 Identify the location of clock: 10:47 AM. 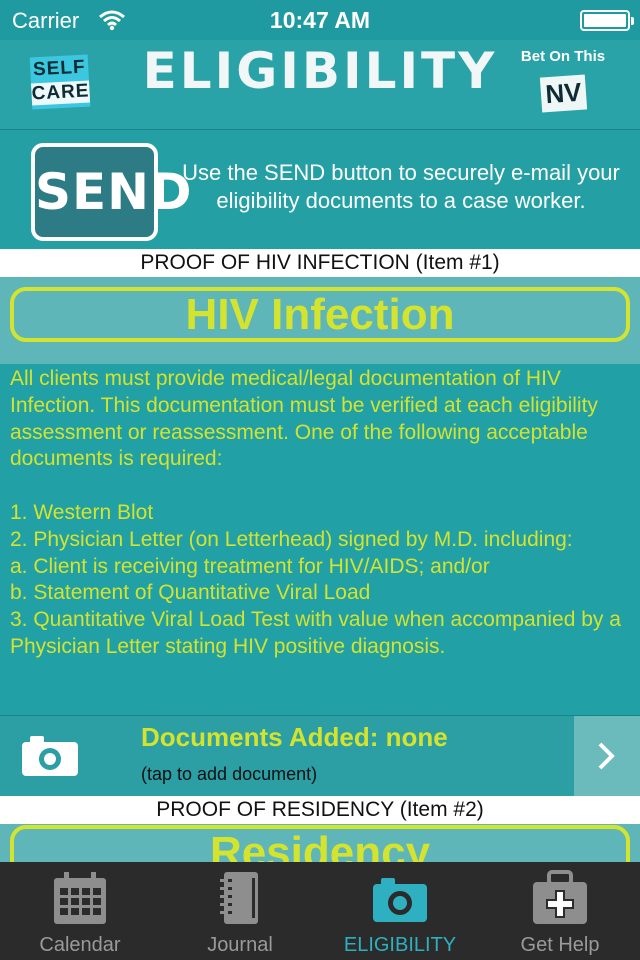
(320, 20).